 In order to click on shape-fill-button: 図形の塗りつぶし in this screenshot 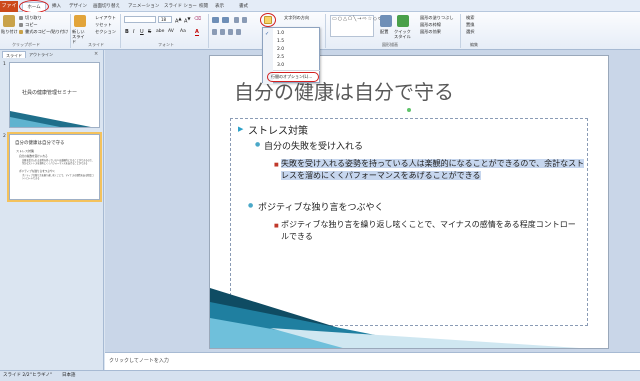, I will do `click(437, 18)`.